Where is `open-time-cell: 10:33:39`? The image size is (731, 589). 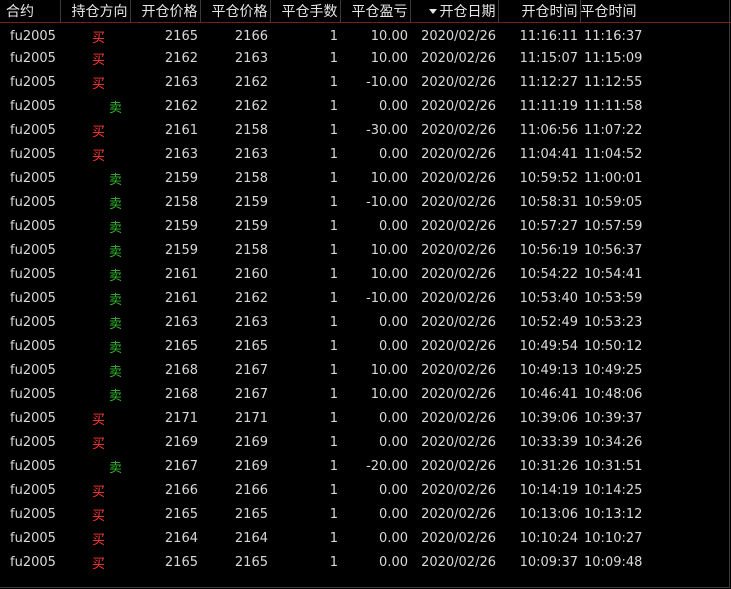 open-time-cell: 10:33:39 is located at coordinates (548, 442).